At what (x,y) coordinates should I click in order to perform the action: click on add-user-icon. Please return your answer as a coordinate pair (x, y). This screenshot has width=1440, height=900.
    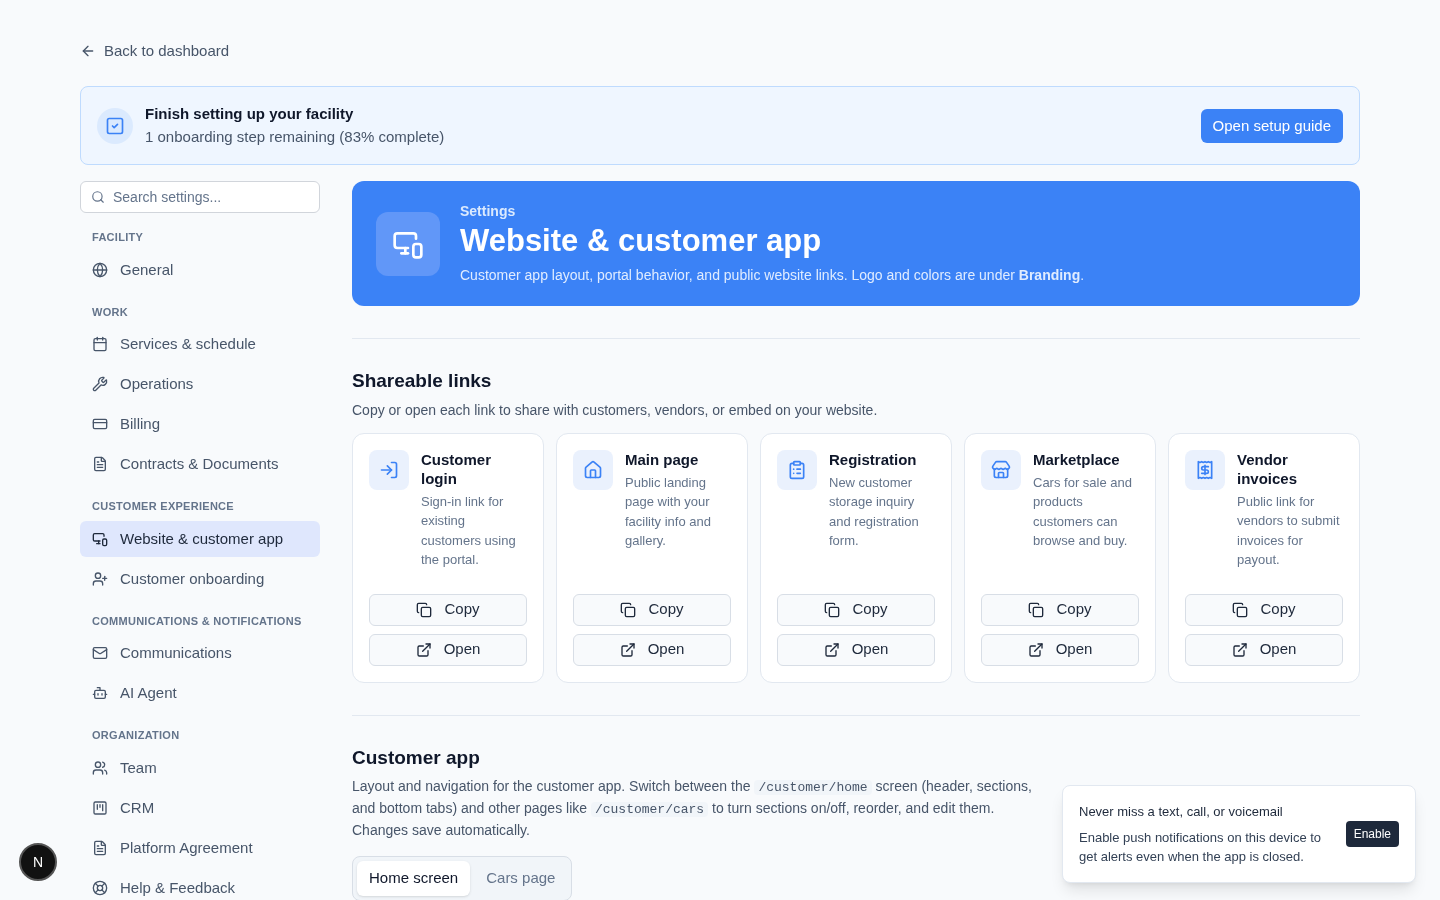
    Looking at the image, I should click on (100, 578).